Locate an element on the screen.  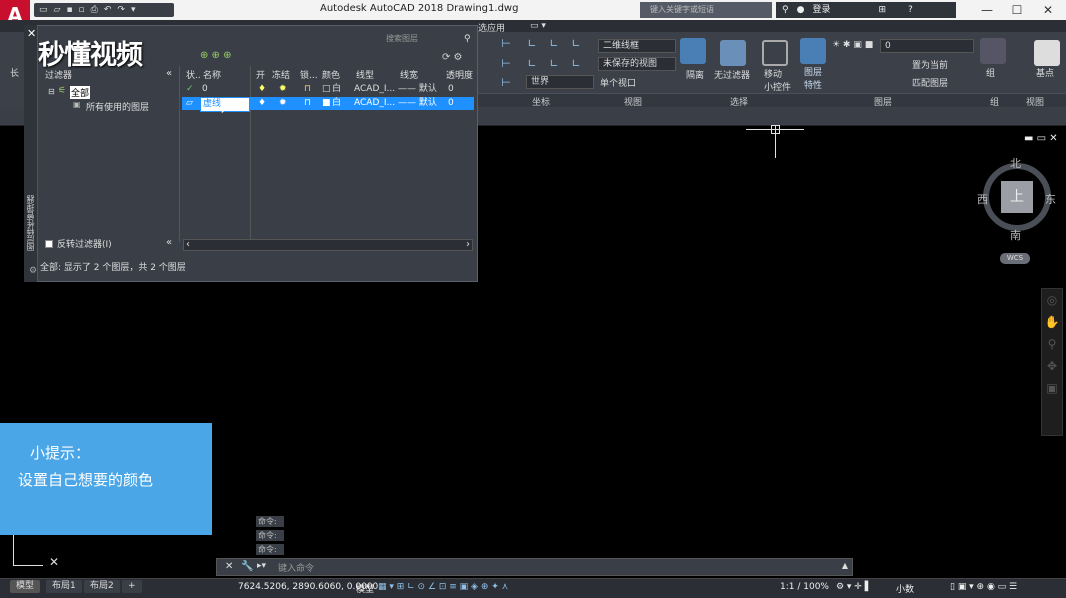
viewport-config-button: 单个视口 is located at coordinates (618, 82).